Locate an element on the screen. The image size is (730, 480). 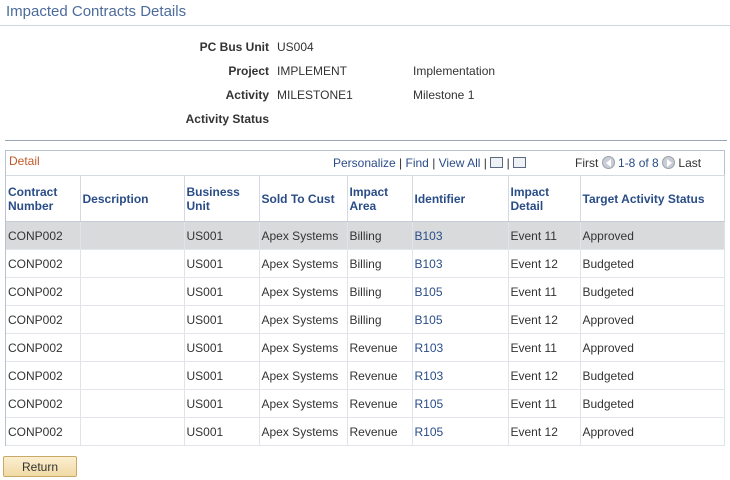
field-description: Implementation is located at coordinates (454, 71).